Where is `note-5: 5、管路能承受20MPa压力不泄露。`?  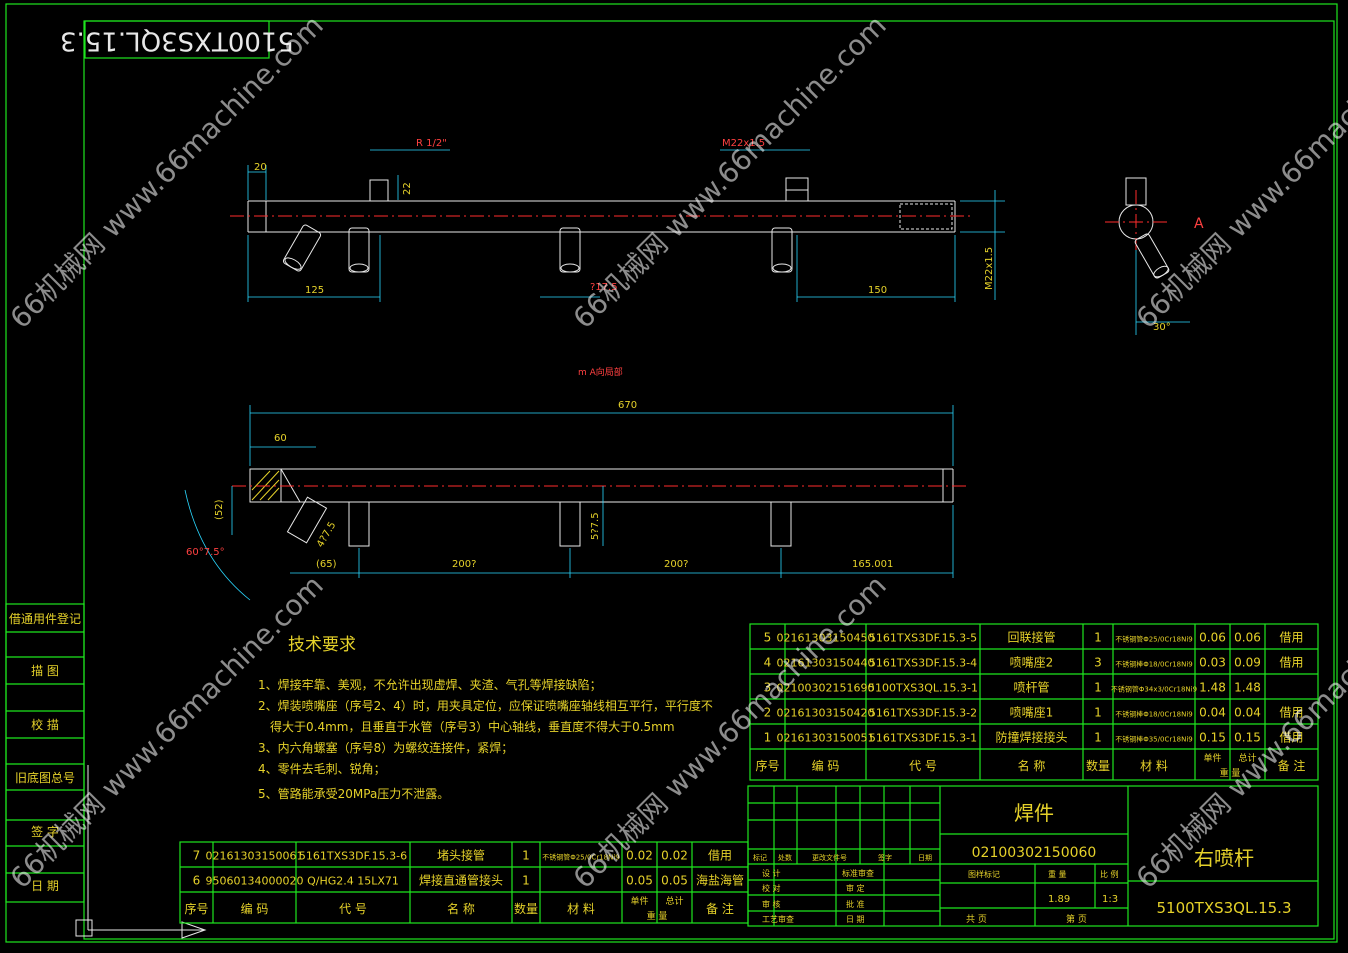
note-5: 5、管路能承受20MPa压力不泄露。 is located at coordinates (353, 793).